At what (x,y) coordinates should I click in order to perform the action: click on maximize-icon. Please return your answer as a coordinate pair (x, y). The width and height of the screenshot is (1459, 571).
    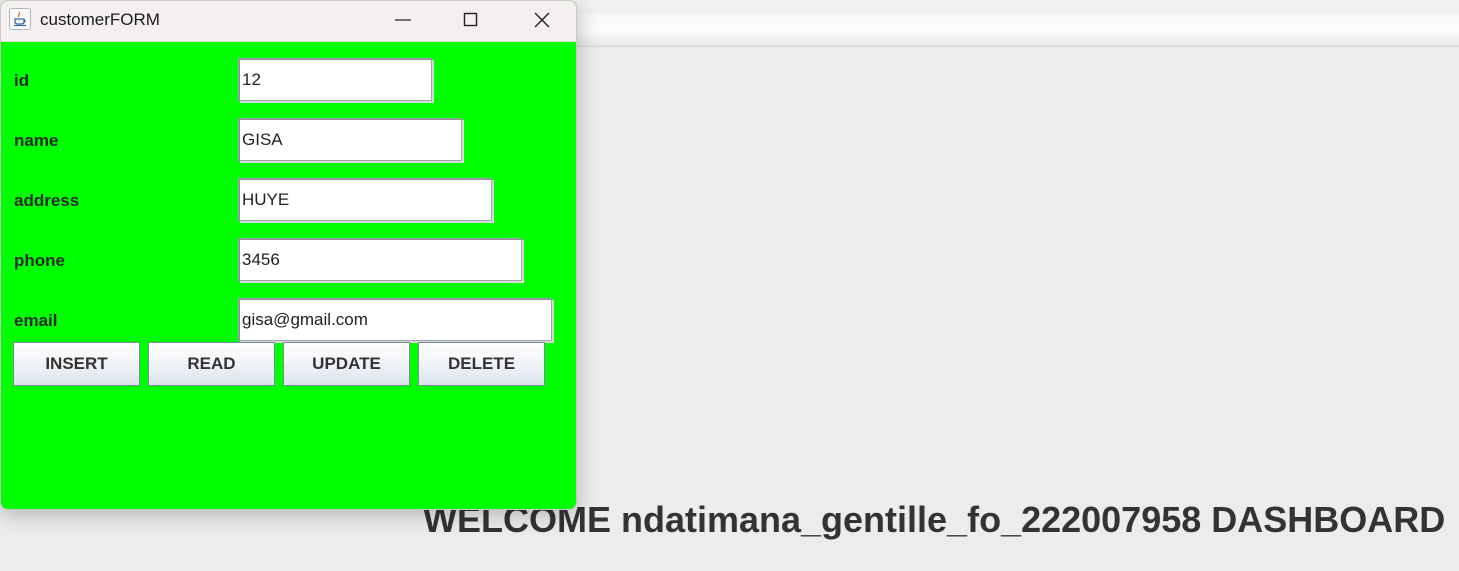
    Looking at the image, I should click on (470, 19).